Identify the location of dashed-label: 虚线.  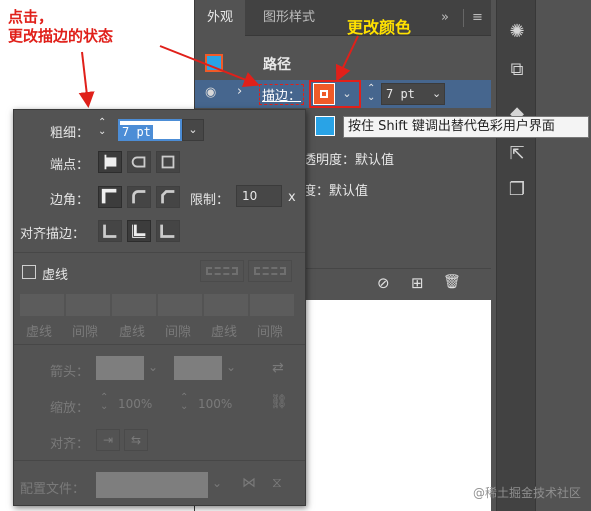
(55, 275).